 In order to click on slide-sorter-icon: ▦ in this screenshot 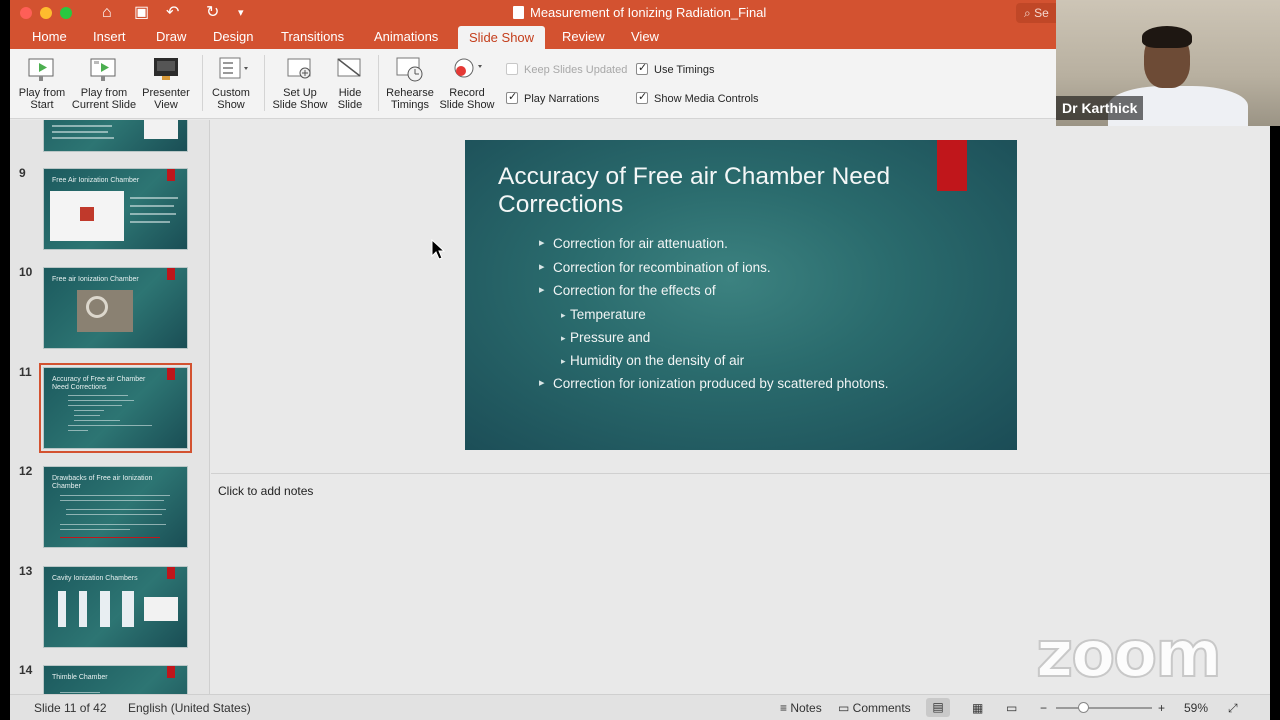, I will do `click(978, 708)`.